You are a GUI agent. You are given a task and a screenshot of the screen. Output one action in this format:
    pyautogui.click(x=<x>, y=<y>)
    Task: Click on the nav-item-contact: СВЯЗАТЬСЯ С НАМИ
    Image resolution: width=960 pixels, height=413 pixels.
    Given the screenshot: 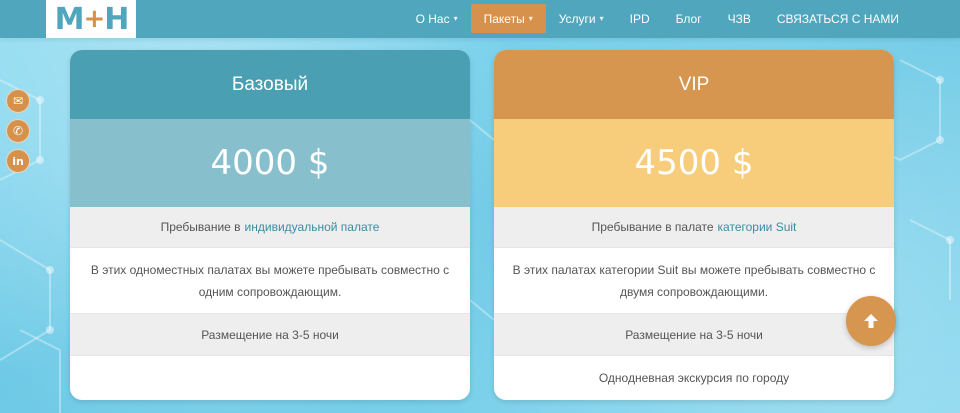 What is the action you would take?
    pyautogui.click(x=838, y=18)
    